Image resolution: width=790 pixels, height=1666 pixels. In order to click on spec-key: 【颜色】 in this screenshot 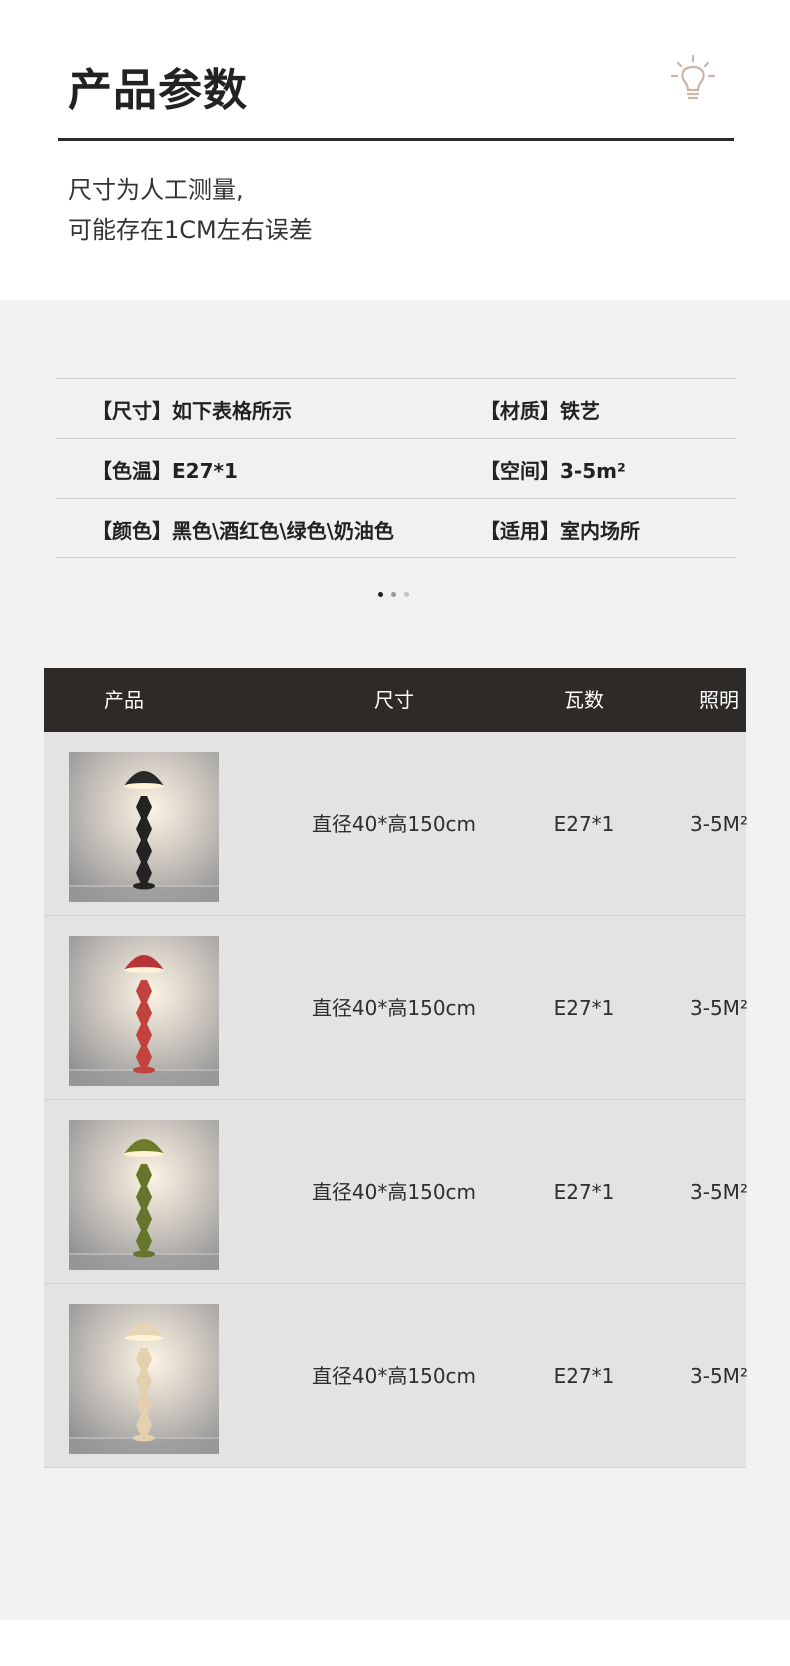, I will do `click(132, 531)`.